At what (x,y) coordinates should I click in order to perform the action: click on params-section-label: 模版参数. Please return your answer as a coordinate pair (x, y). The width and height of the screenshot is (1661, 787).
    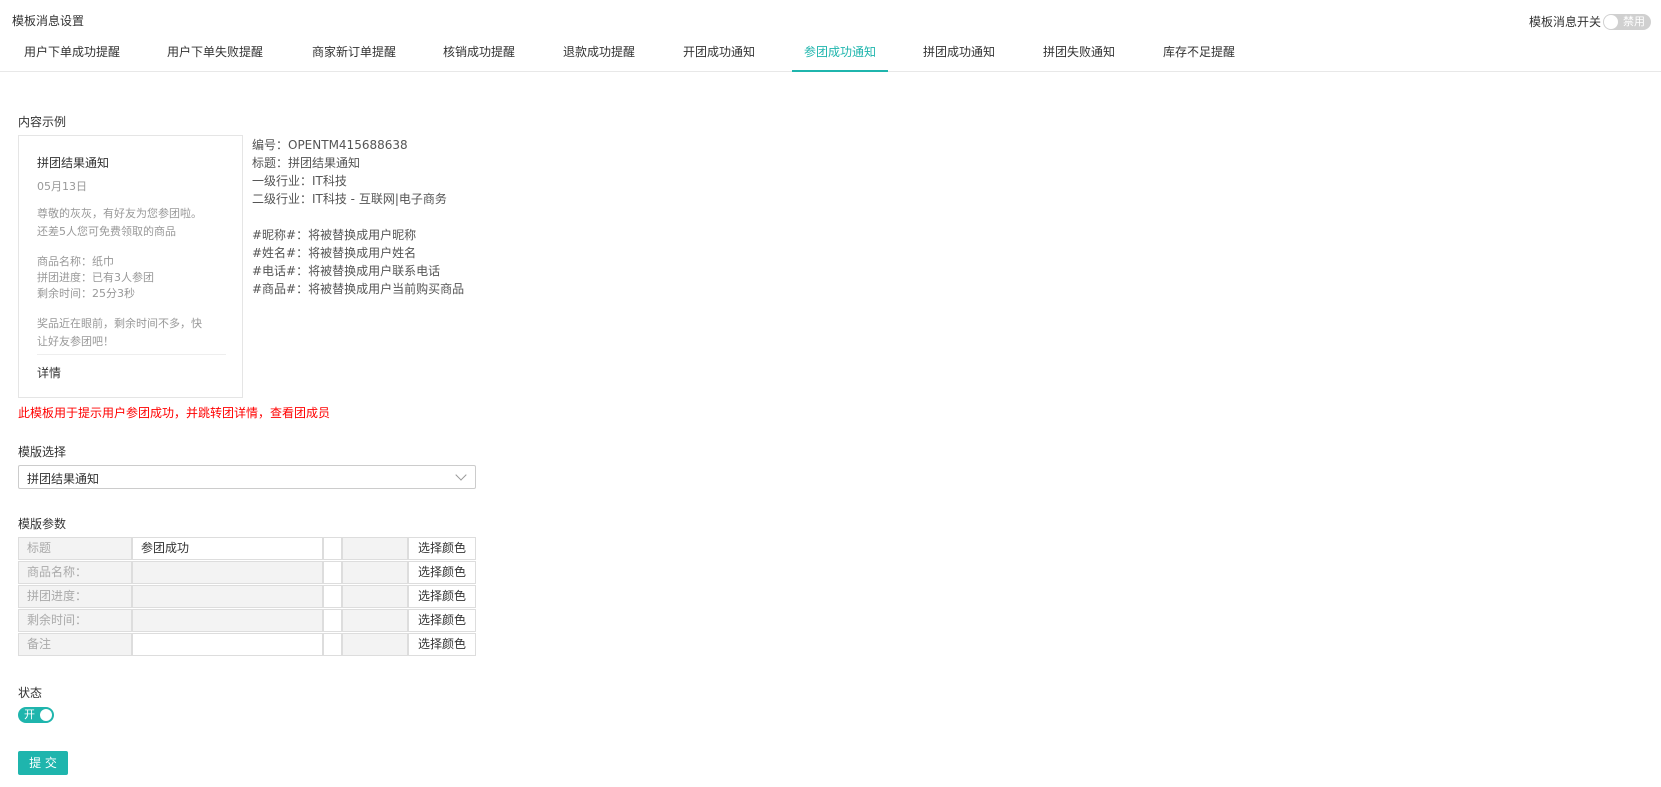
    Looking at the image, I should click on (42, 524).